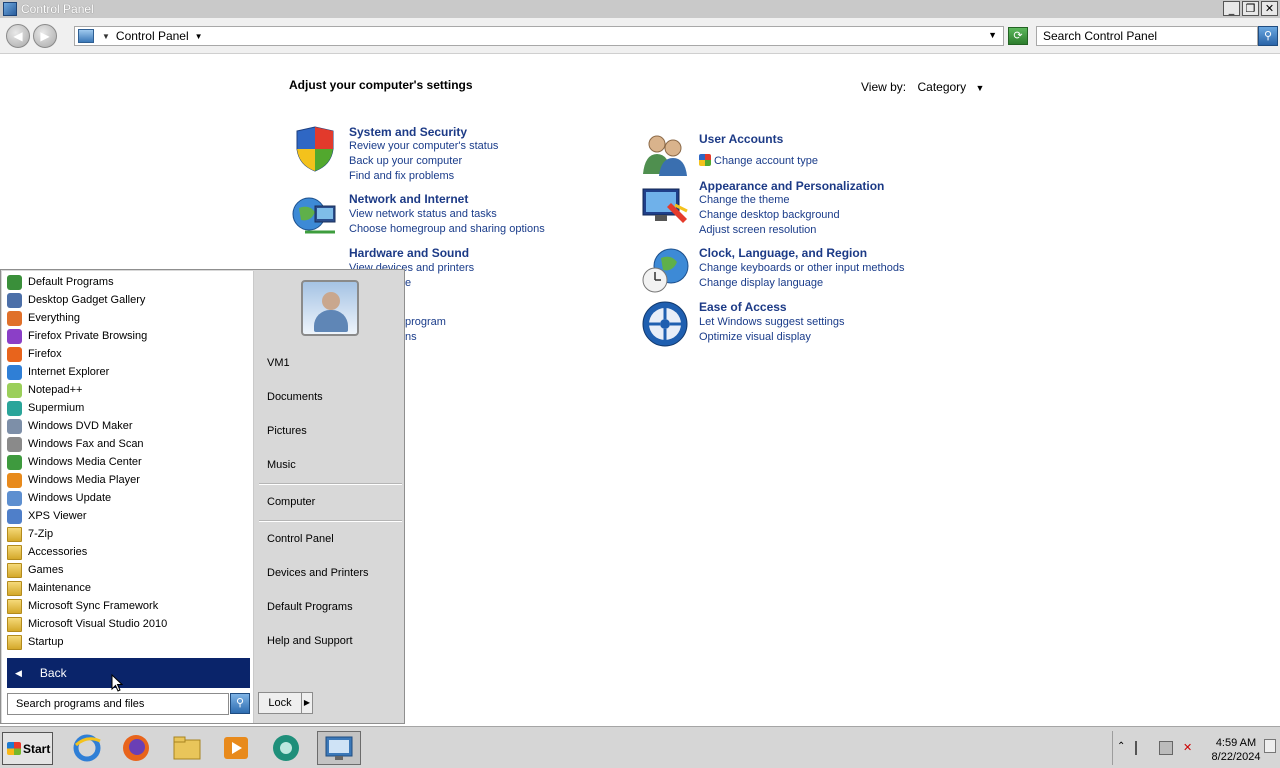 The height and width of the screenshot is (768, 1280). Describe the element at coordinates (339, 748) in the screenshot. I see `control-panel-icon` at that location.